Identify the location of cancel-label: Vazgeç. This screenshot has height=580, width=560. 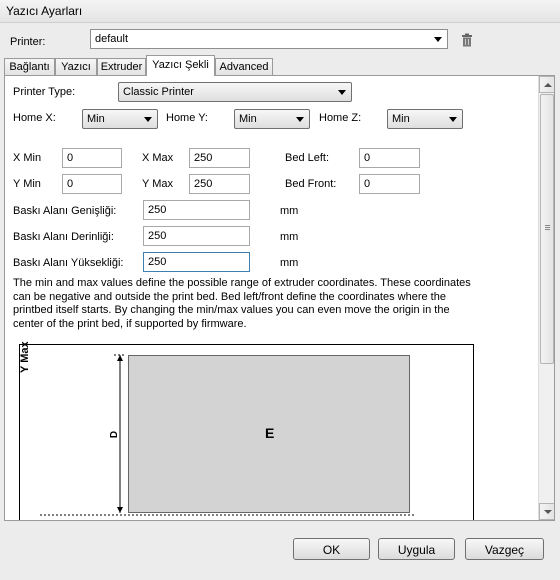
(504, 550).